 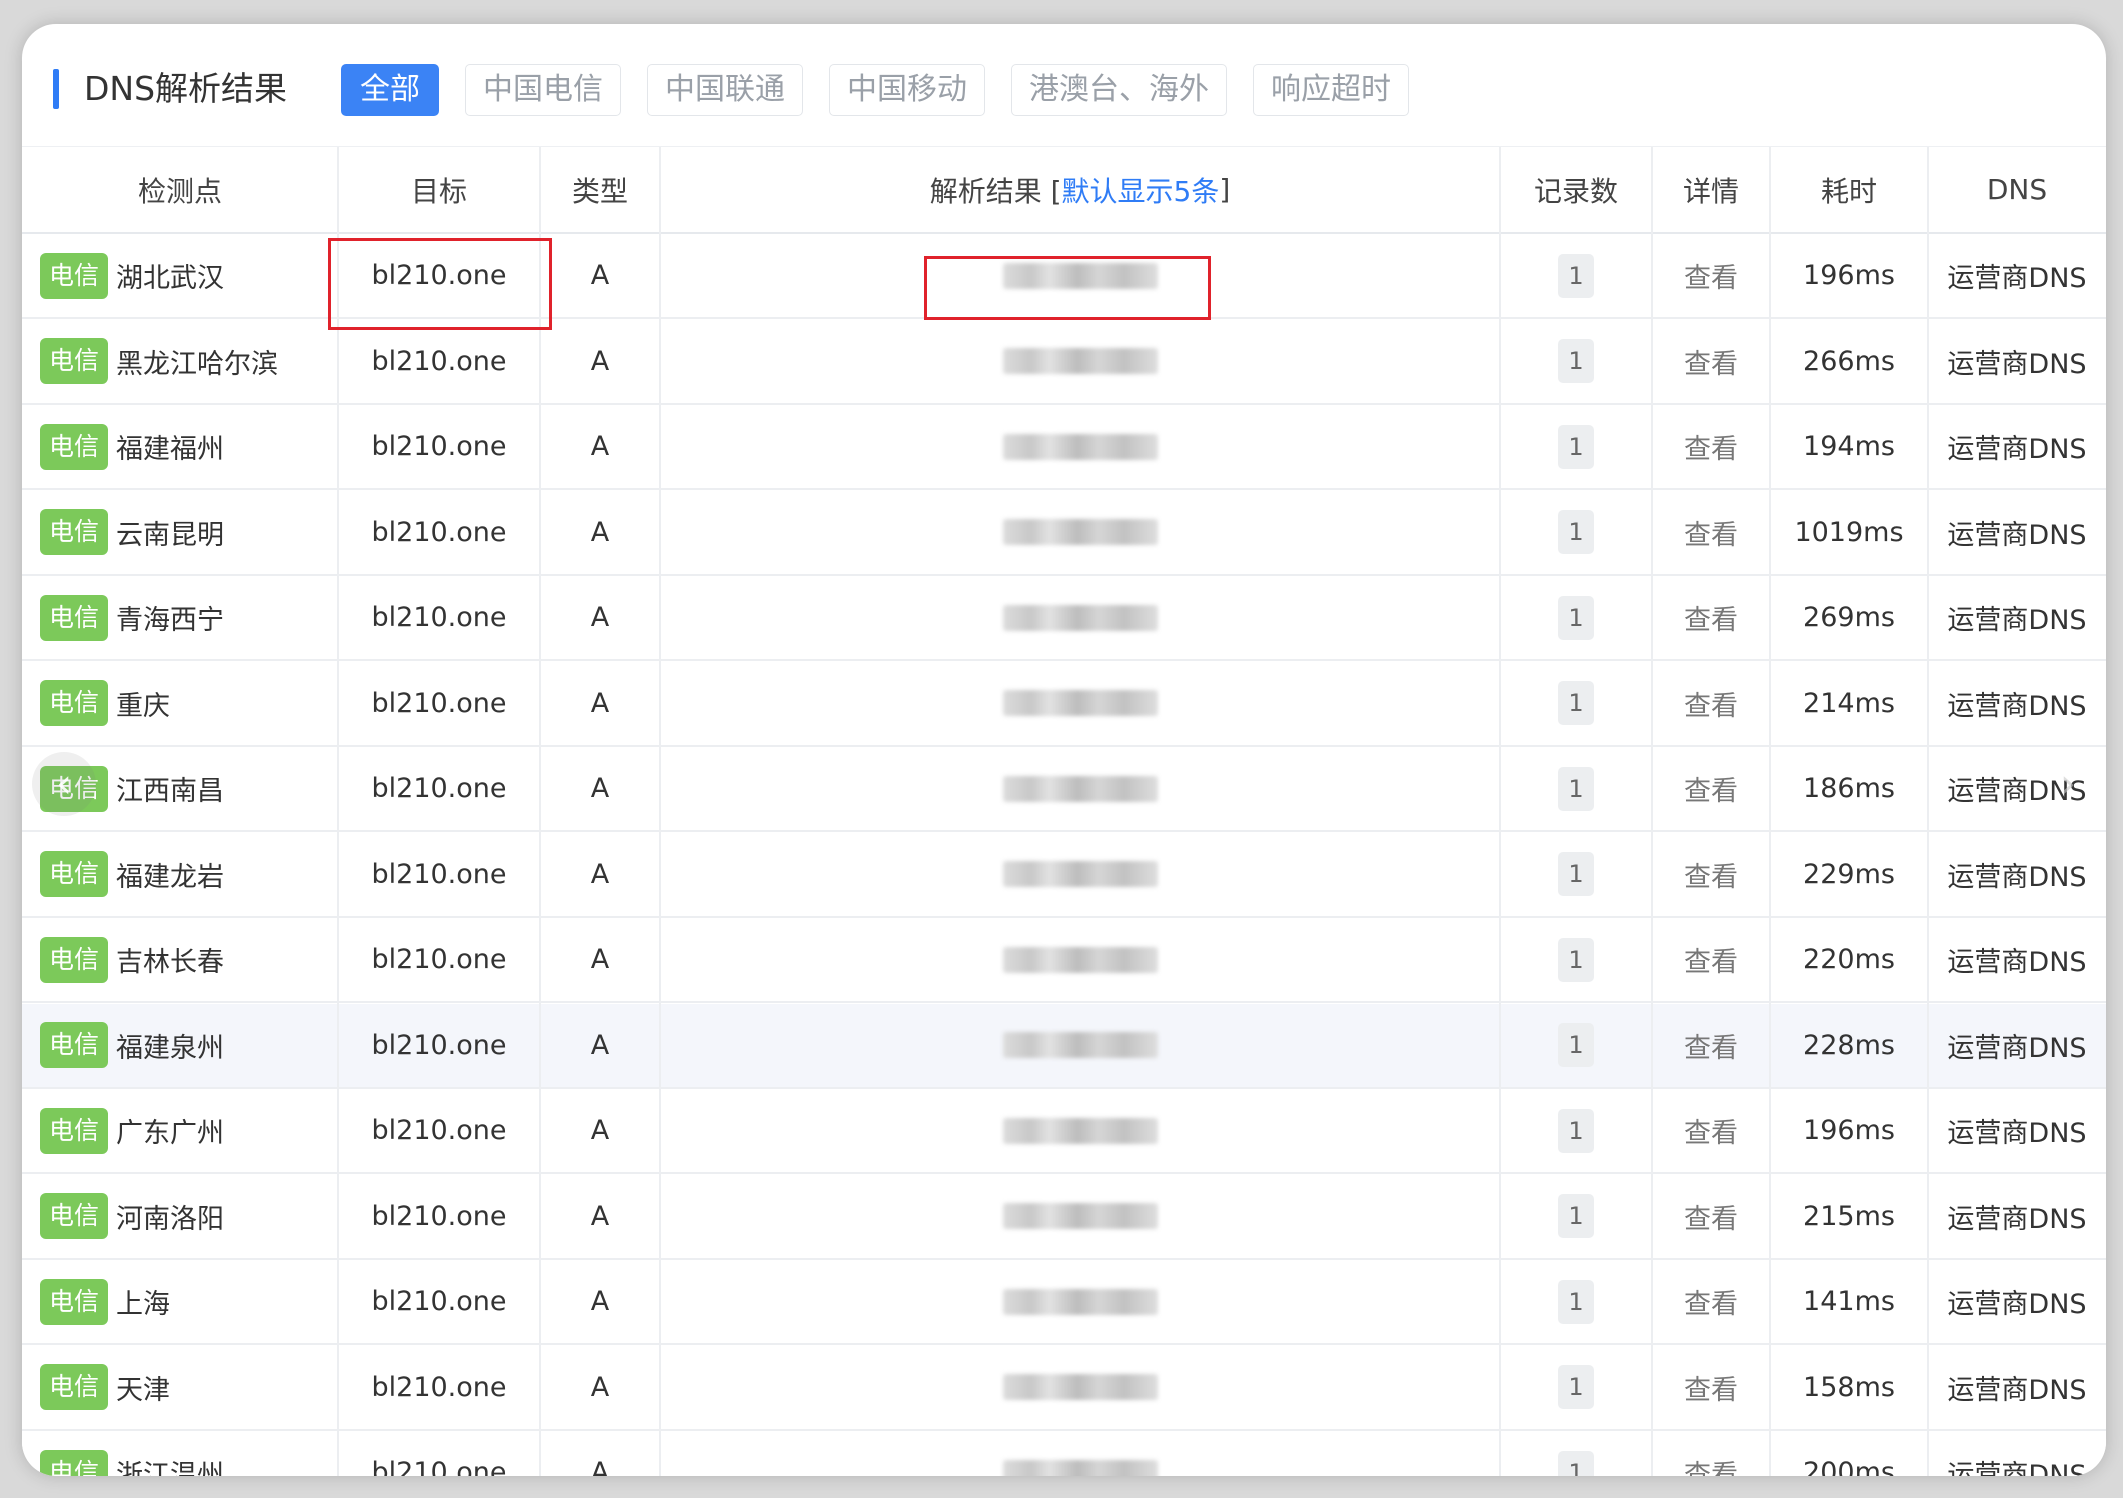 I want to click on table-row: 电信 黑龙江哈尔滨 bl210.one A 1 查看 266ms 运营商DNS, so click(x=1064, y=362).